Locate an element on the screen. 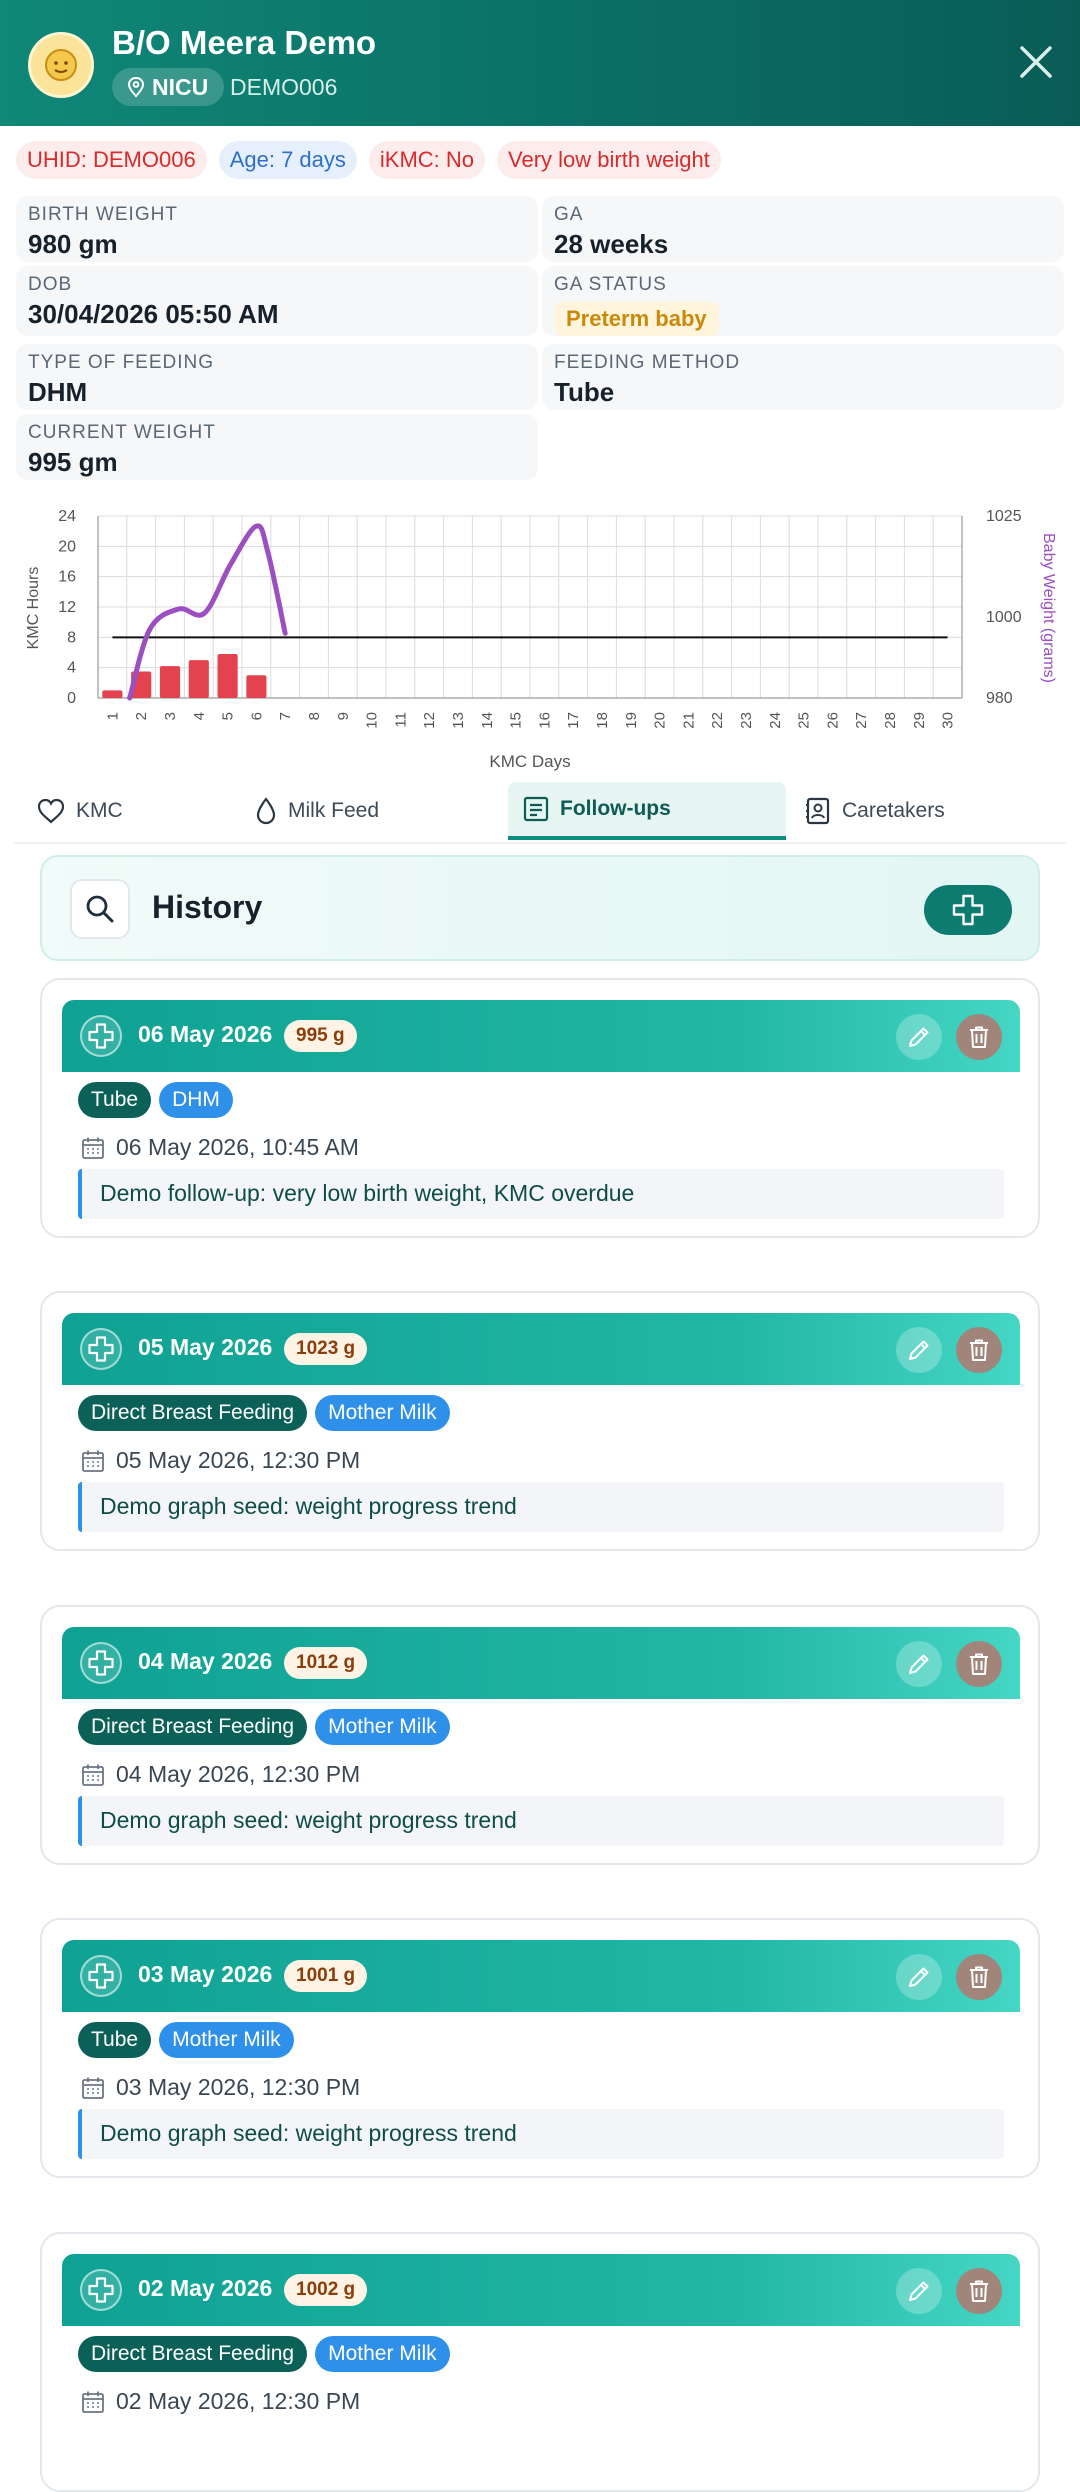  x-tick-label: 12 is located at coordinates (429, 720).